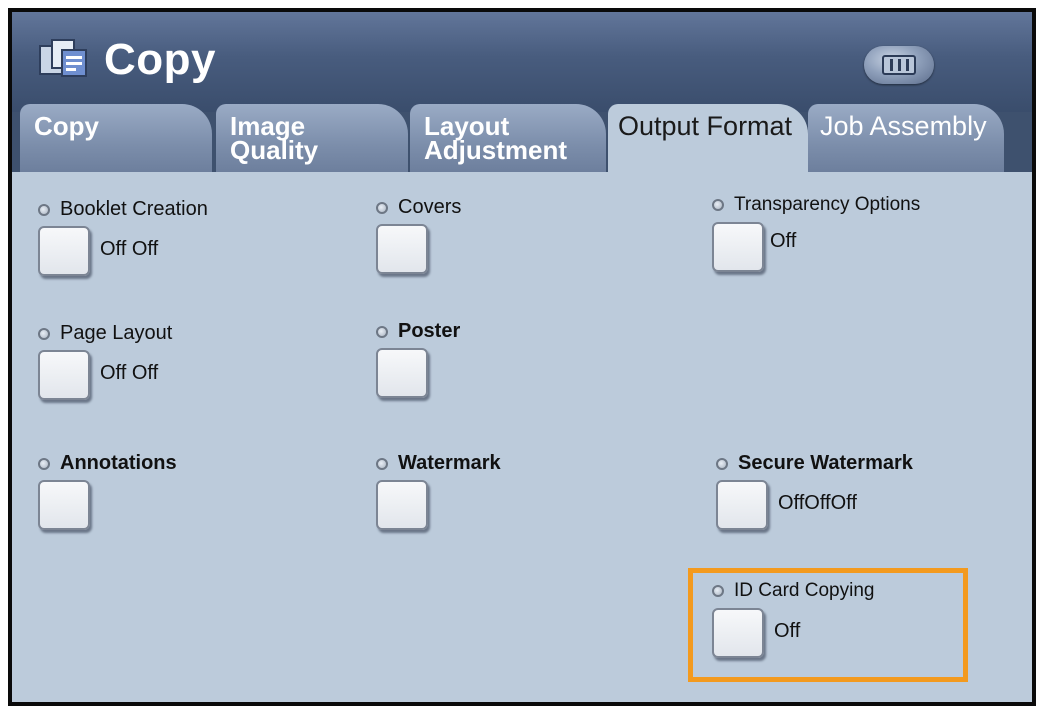  Describe the element at coordinates (828, 625) in the screenshot. I see `highlight-box` at that location.